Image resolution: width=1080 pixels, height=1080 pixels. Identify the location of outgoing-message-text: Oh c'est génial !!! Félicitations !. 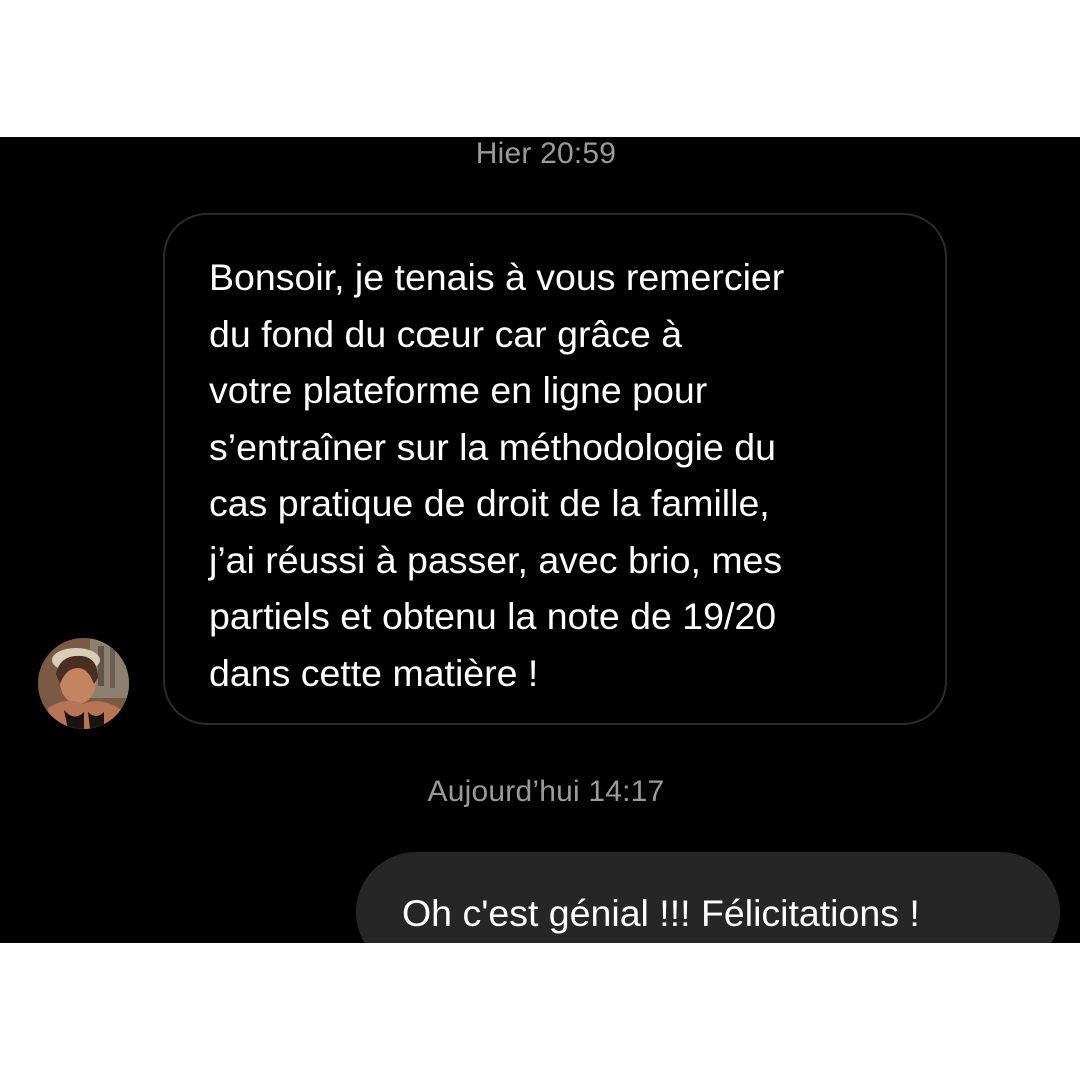
(661, 913).